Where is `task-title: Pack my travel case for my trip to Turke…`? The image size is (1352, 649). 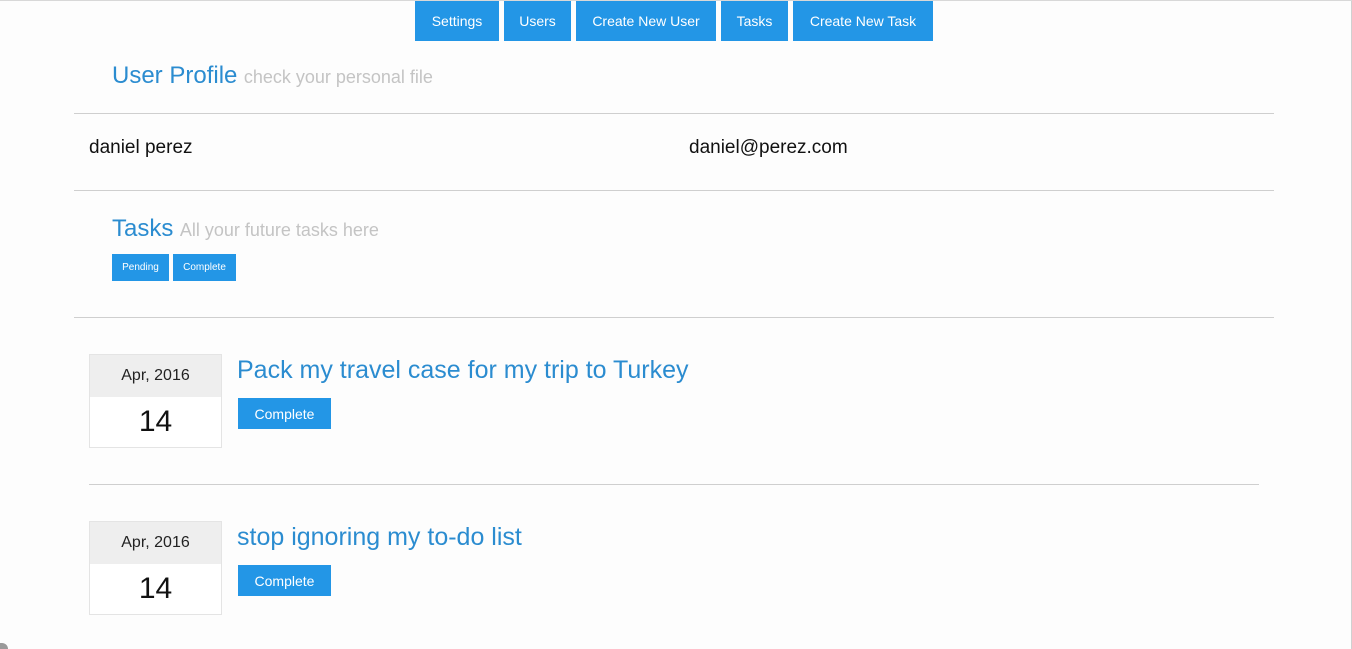 task-title: Pack my travel case for my trip to Turke… is located at coordinates (463, 370).